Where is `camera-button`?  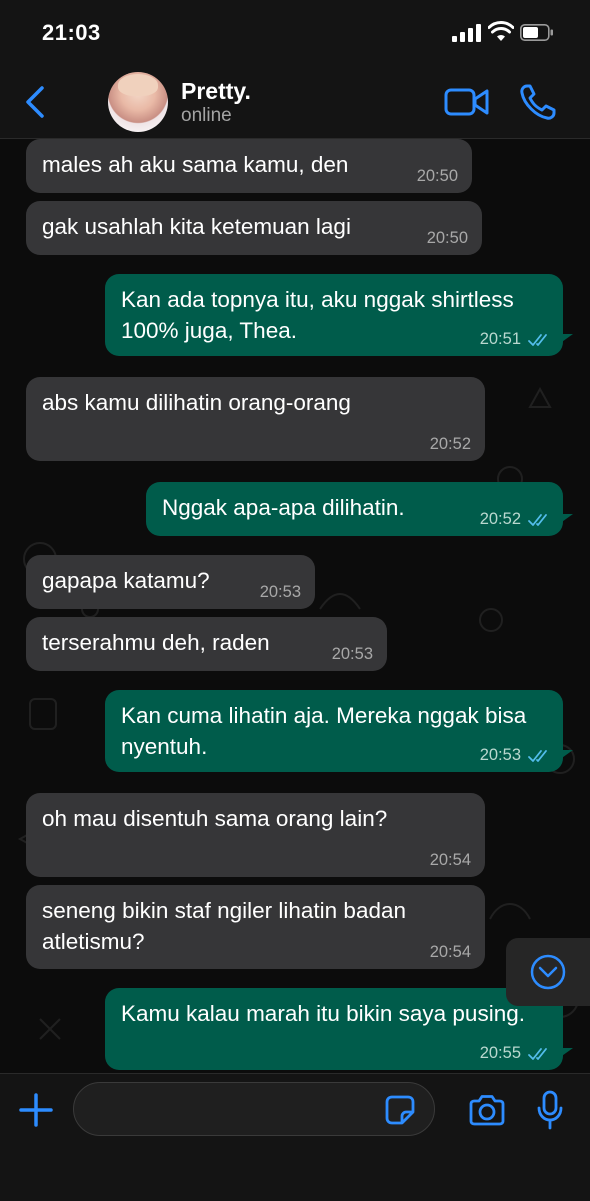
camera-button is located at coordinates (487, 1110).